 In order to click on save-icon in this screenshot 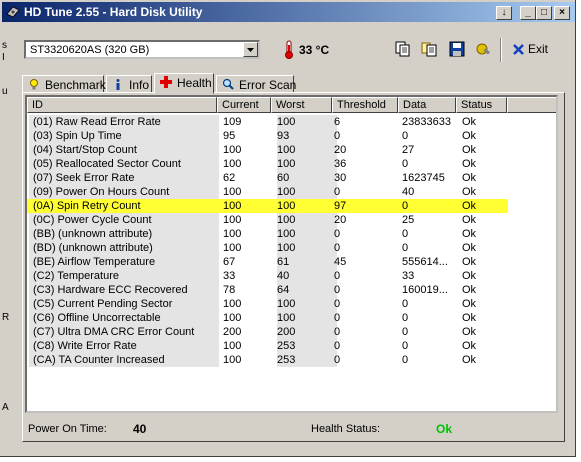, I will do `click(457, 49)`.